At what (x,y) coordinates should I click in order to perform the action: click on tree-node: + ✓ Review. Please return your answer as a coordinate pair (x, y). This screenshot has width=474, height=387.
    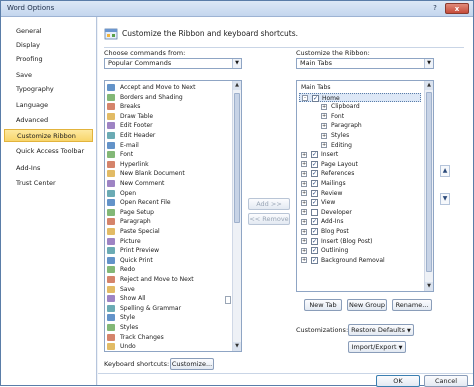
    Looking at the image, I should click on (360, 194).